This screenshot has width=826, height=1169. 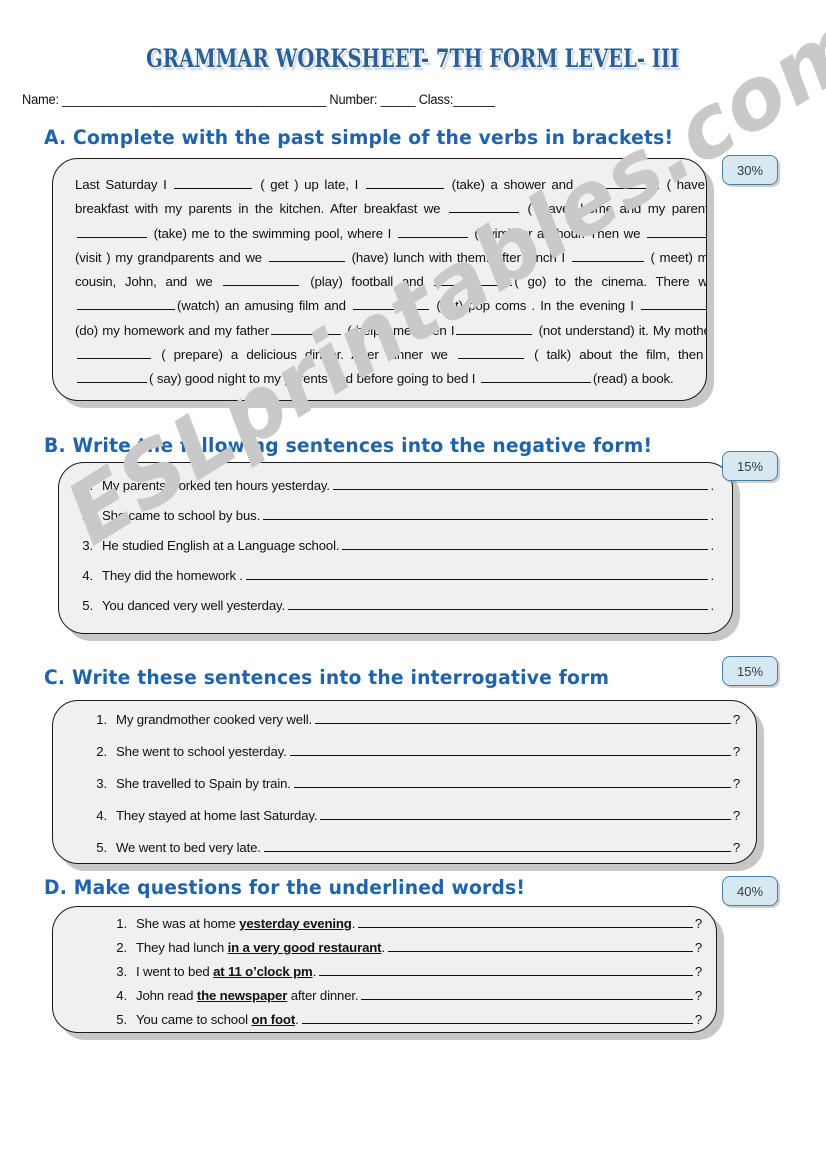 What do you see at coordinates (535, 306) in the screenshot?
I see `paragraph-text: (eat) pop coms . In the evening I` at bounding box center [535, 306].